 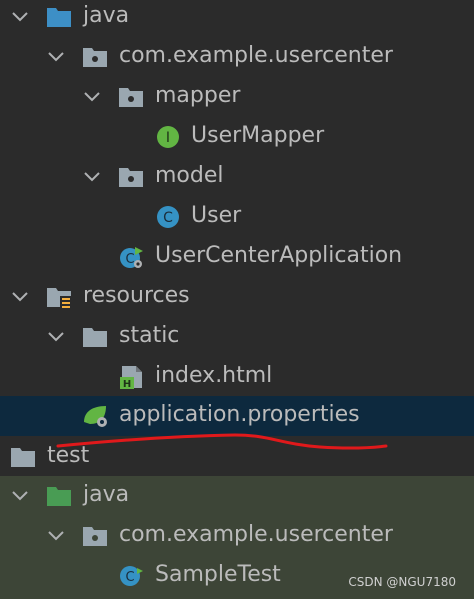 I want to click on tree-item-label: index.html, so click(x=214, y=375).